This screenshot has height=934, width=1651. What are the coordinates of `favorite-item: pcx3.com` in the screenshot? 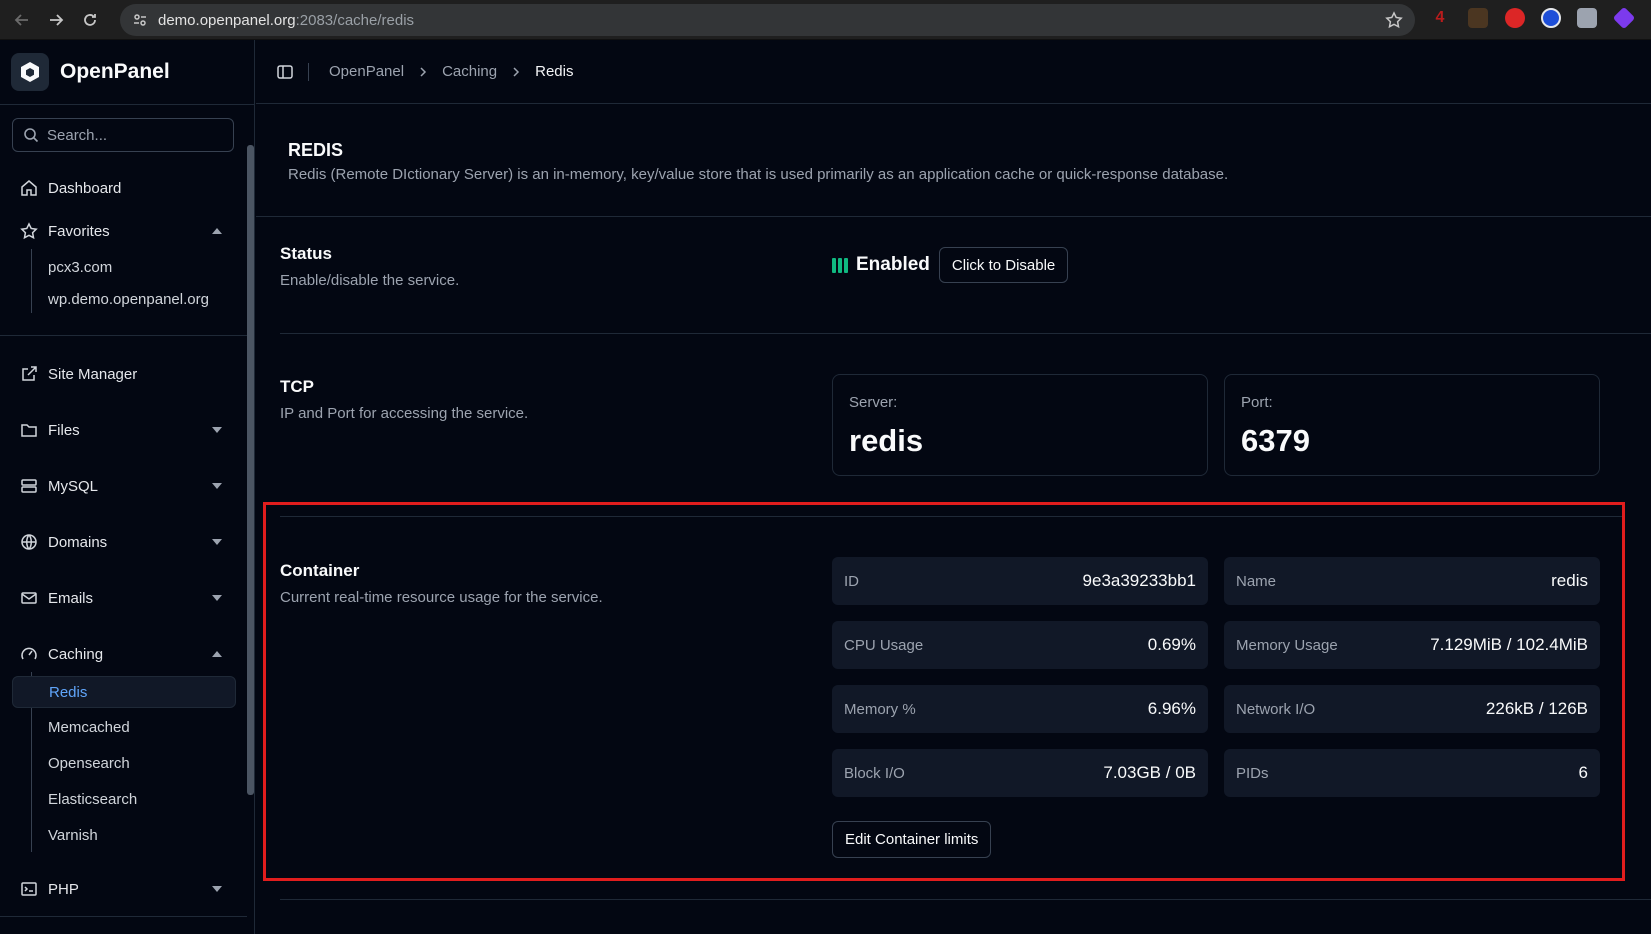 It's located at (77, 267).